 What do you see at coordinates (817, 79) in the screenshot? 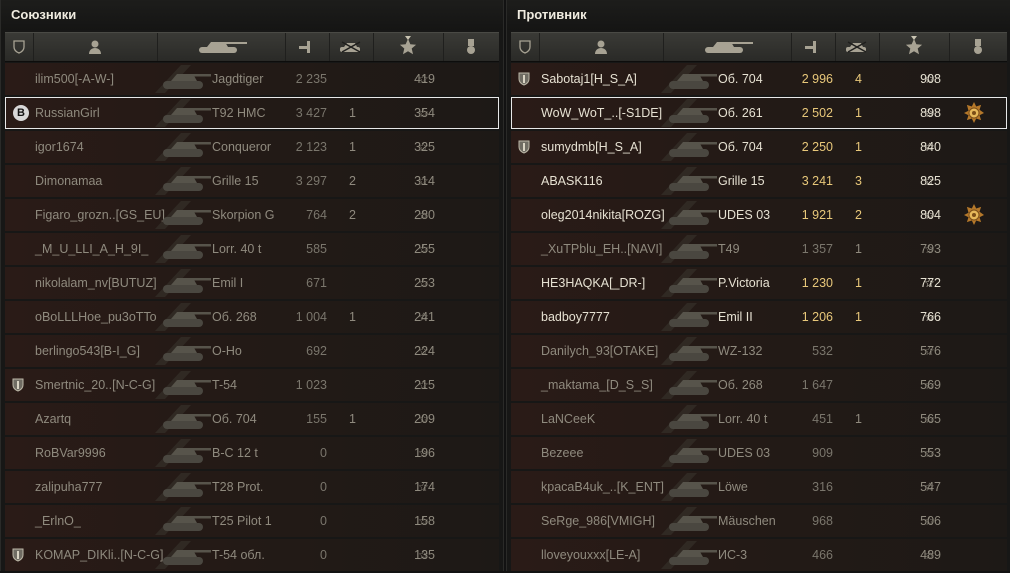
I see `damage-value: 2 996` at bounding box center [817, 79].